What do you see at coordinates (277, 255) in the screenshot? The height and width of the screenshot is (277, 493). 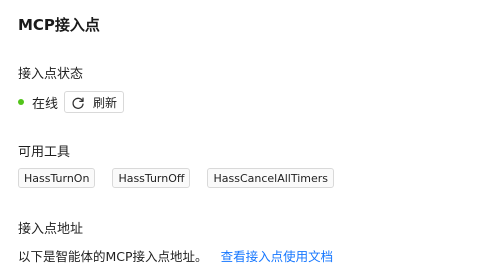 I see `view-docs-link: 查看接入点使用文档` at bounding box center [277, 255].